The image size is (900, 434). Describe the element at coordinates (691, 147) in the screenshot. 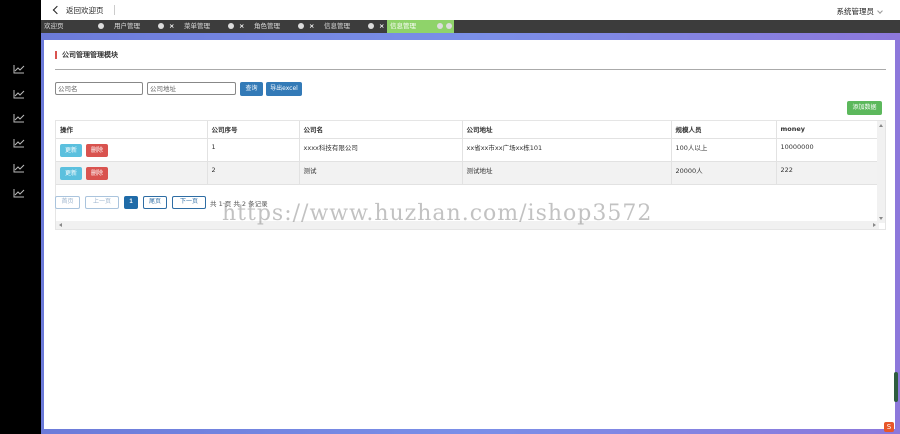

I see `cell-value: 100人以上` at that location.